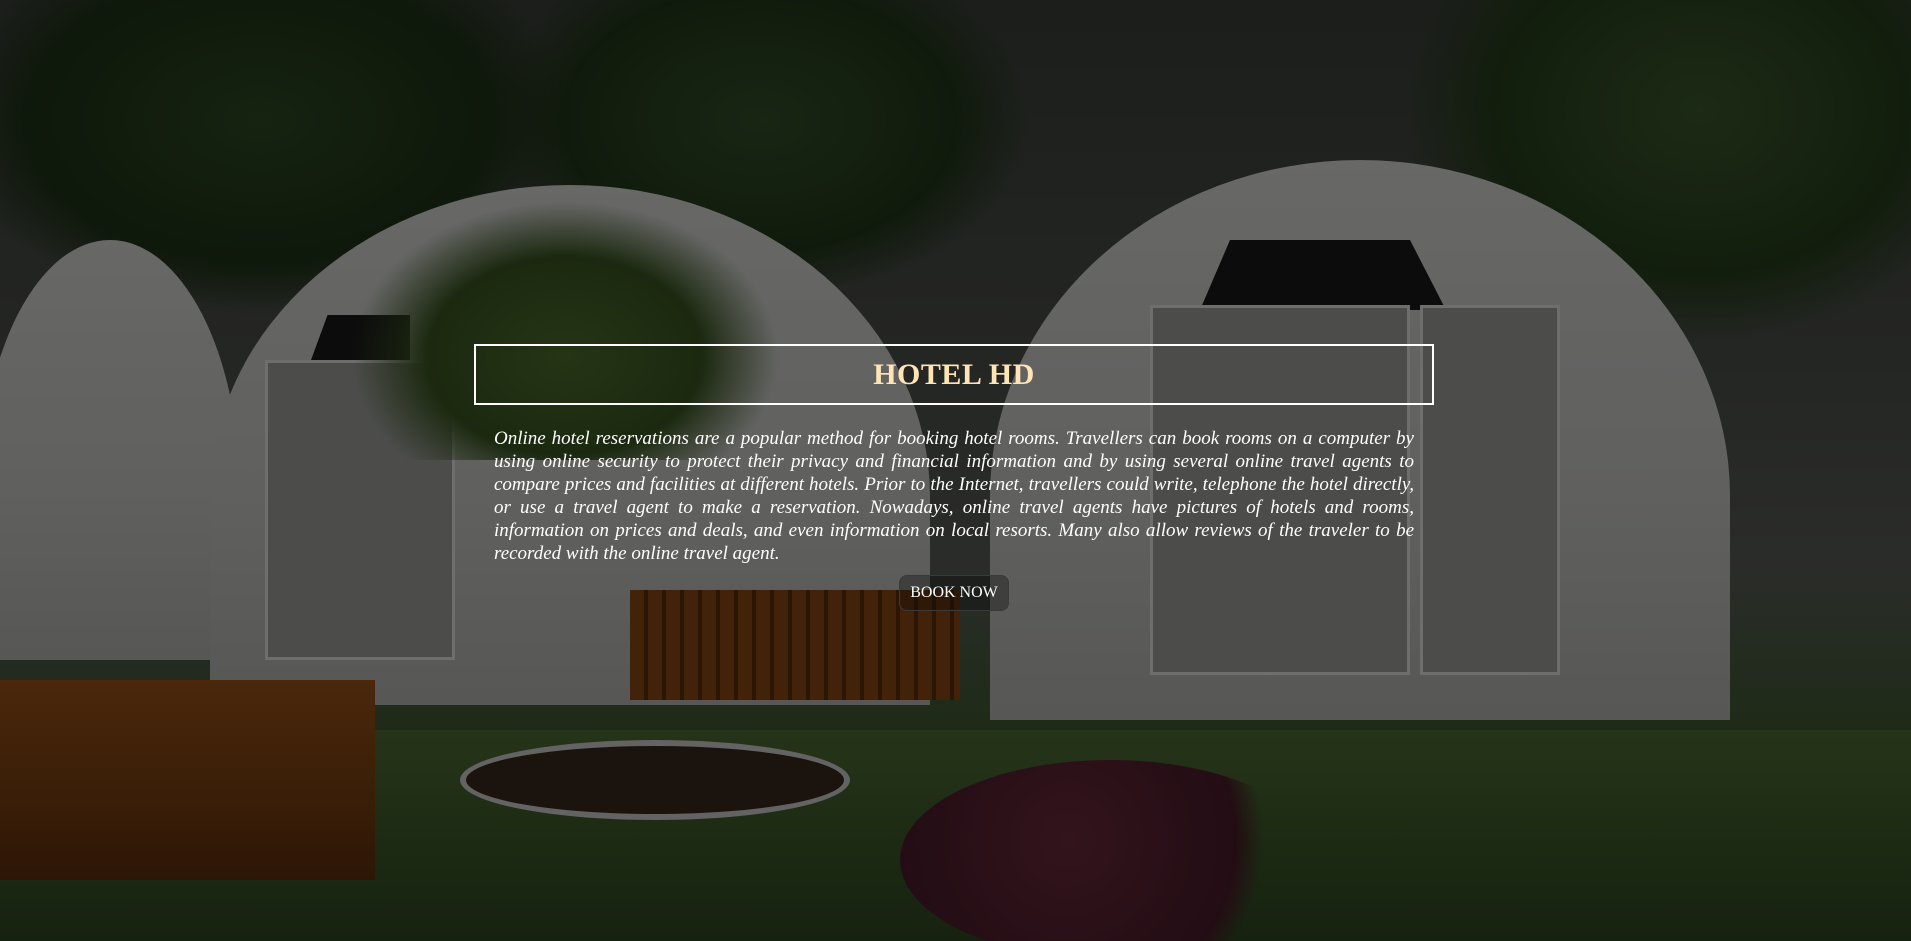 The image size is (1911, 941). I want to click on hero-title-box: HOTEL HD, so click(954, 374).